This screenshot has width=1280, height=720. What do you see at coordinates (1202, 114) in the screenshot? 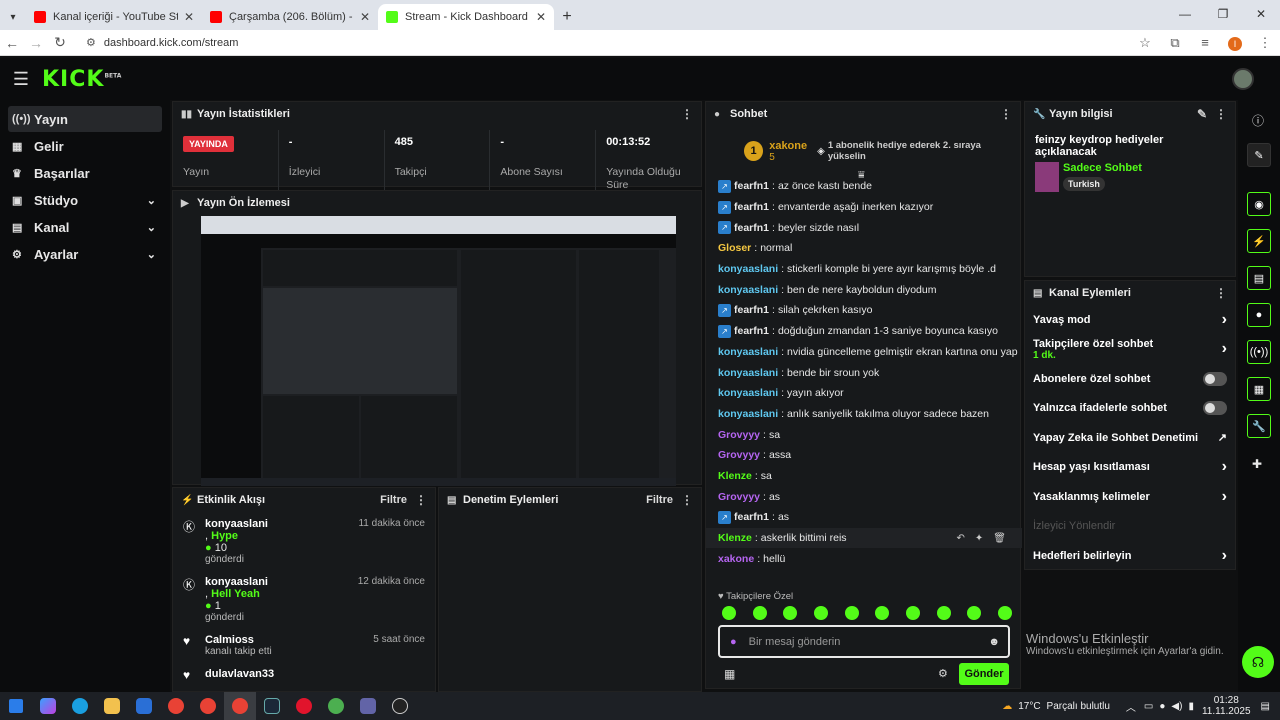
I see `edit-icon: ✎` at bounding box center [1202, 114].